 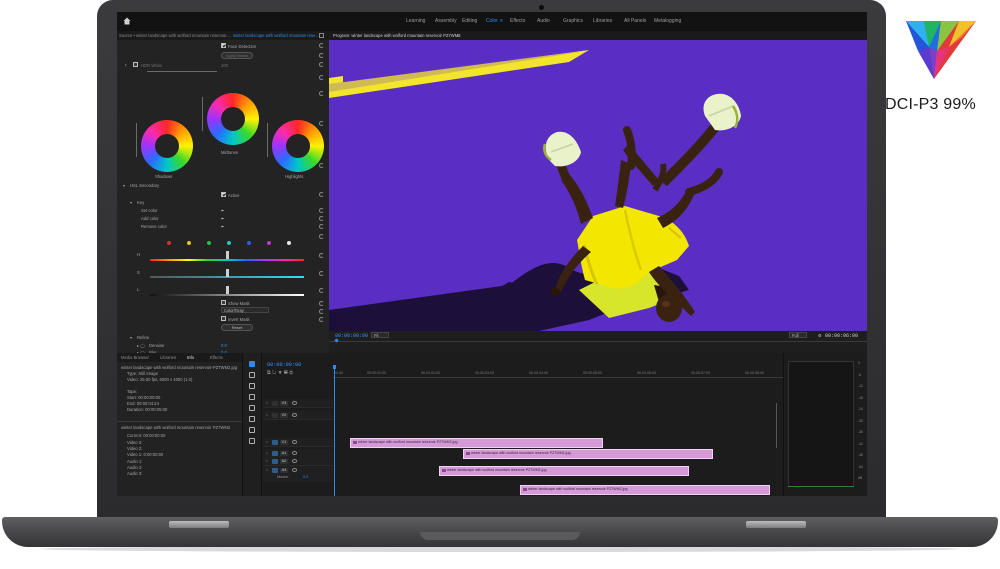 What do you see at coordinates (415, 21) in the screenshot?
I see `workspace-tab-learning: Learning` at bounding box center [415, 21].